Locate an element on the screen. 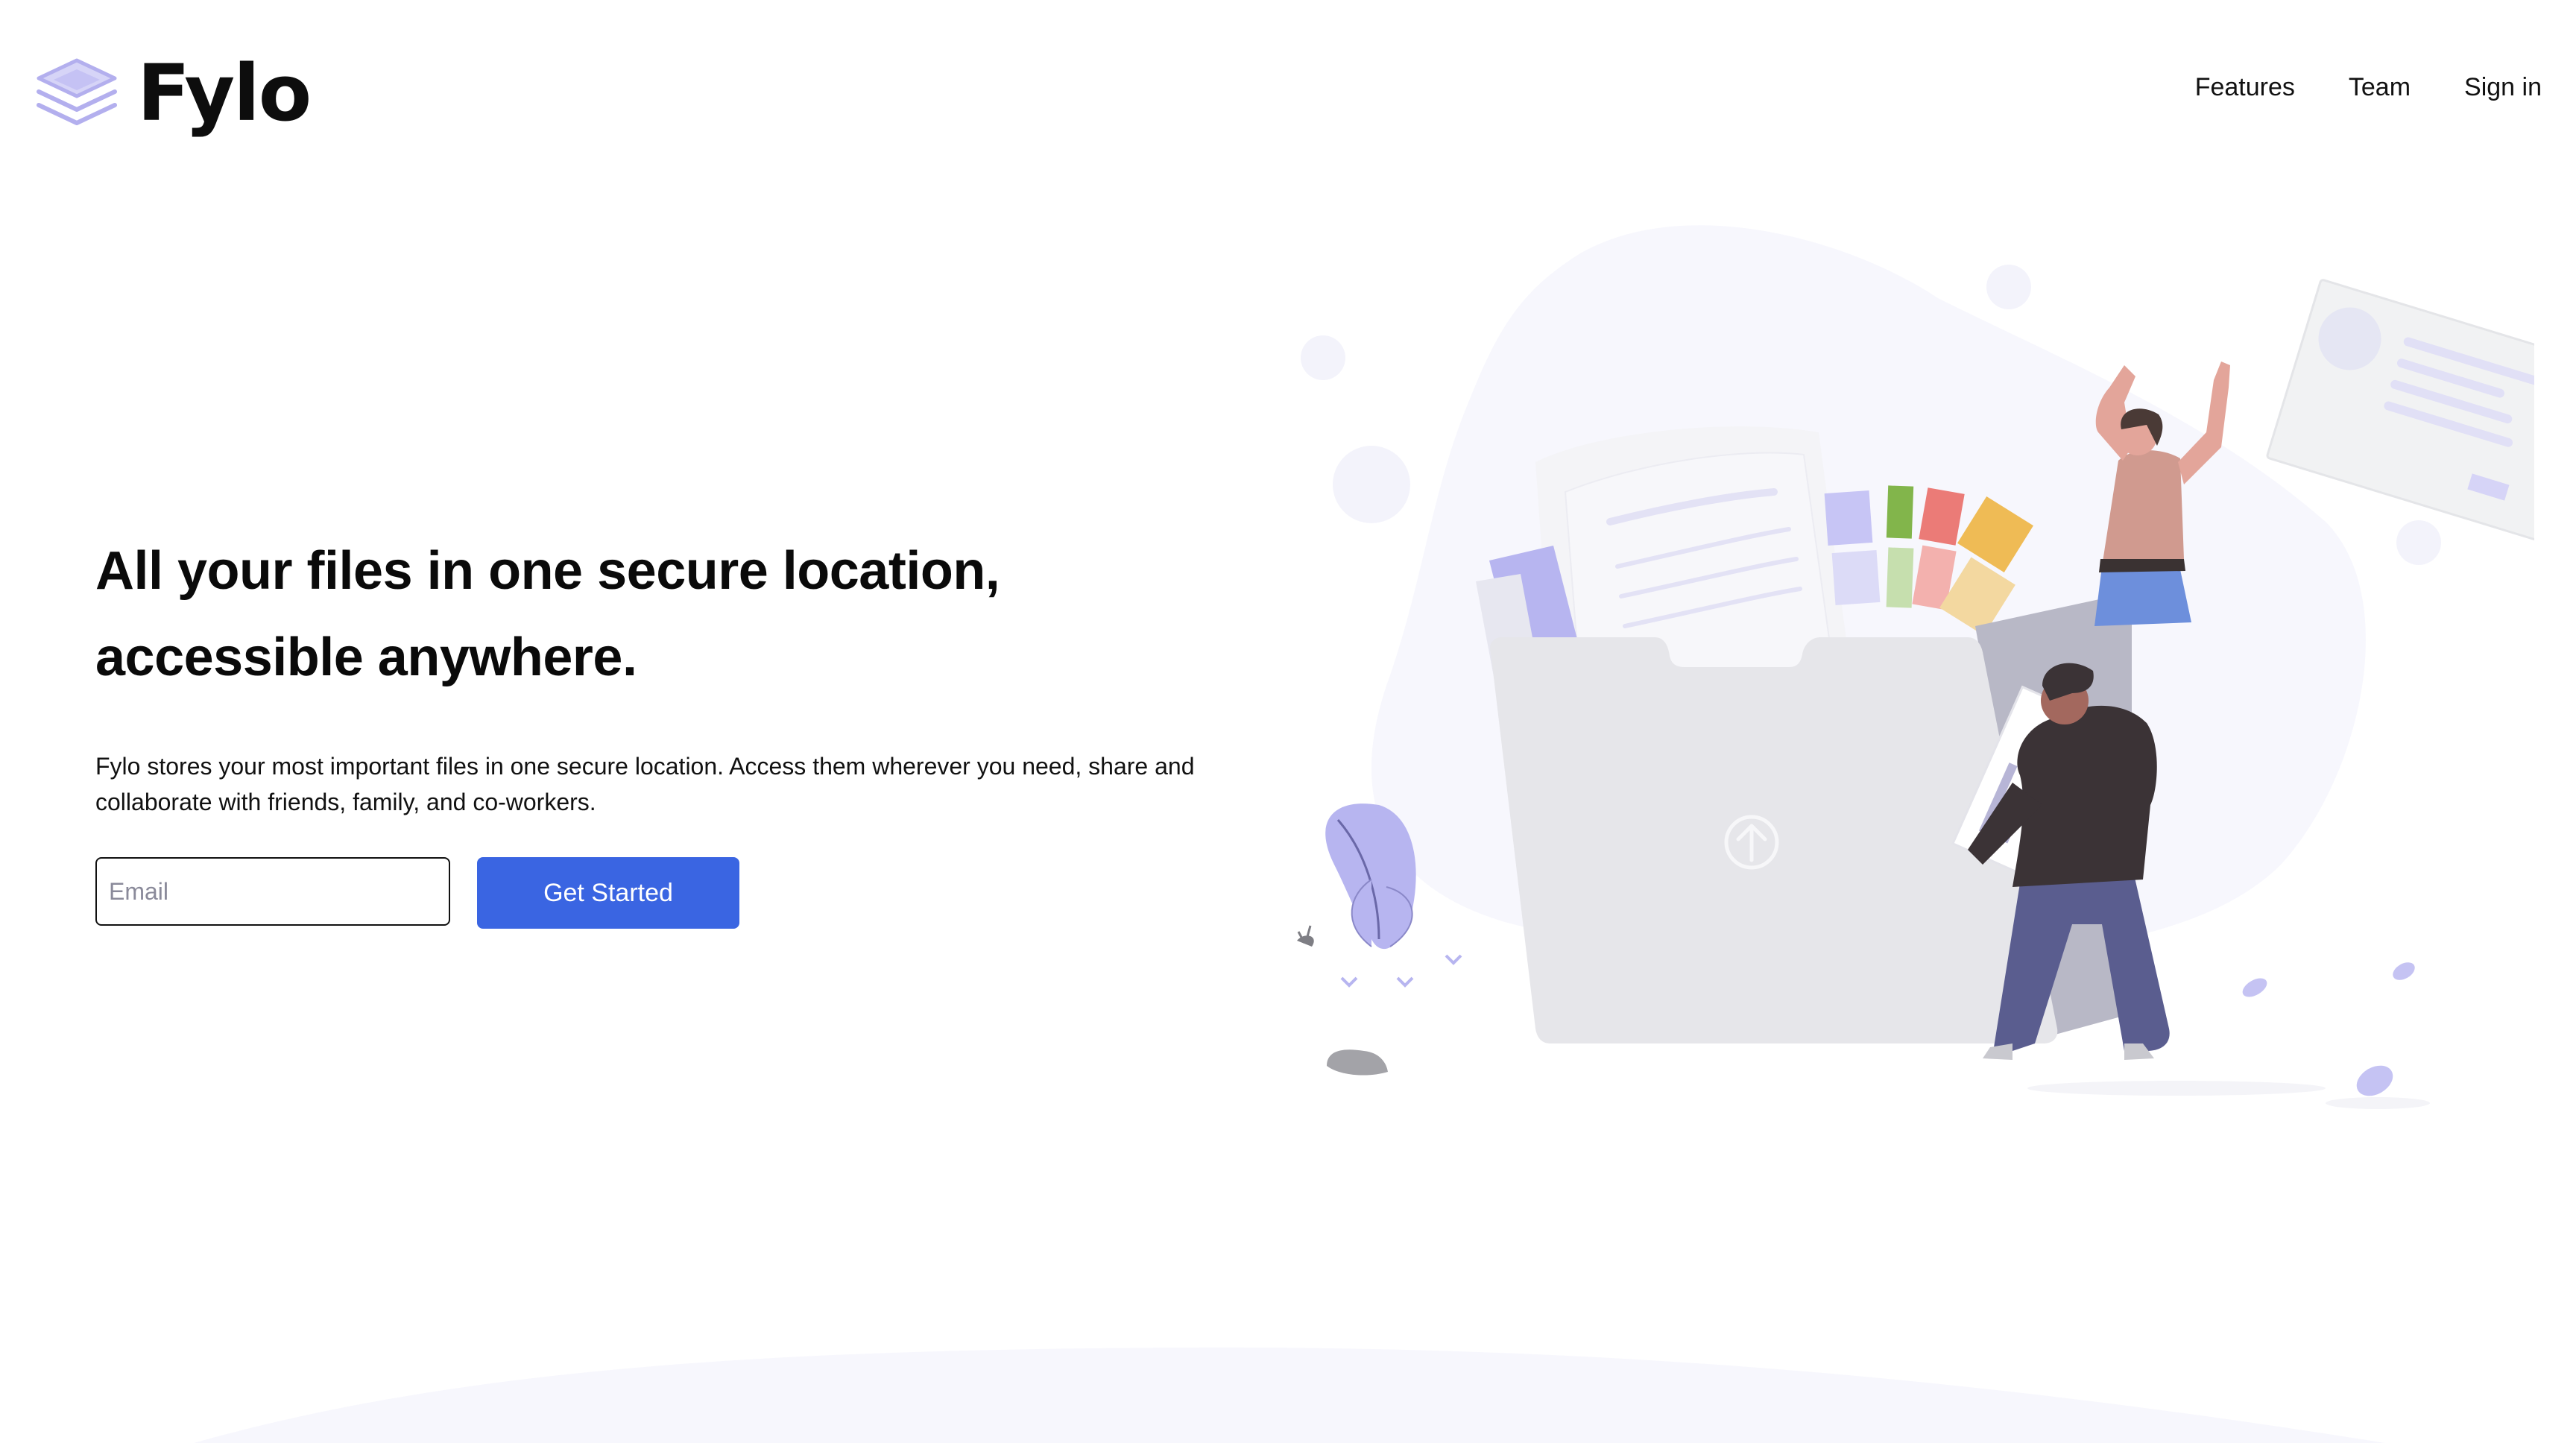  rock is located at coordinates (1358, 1062).